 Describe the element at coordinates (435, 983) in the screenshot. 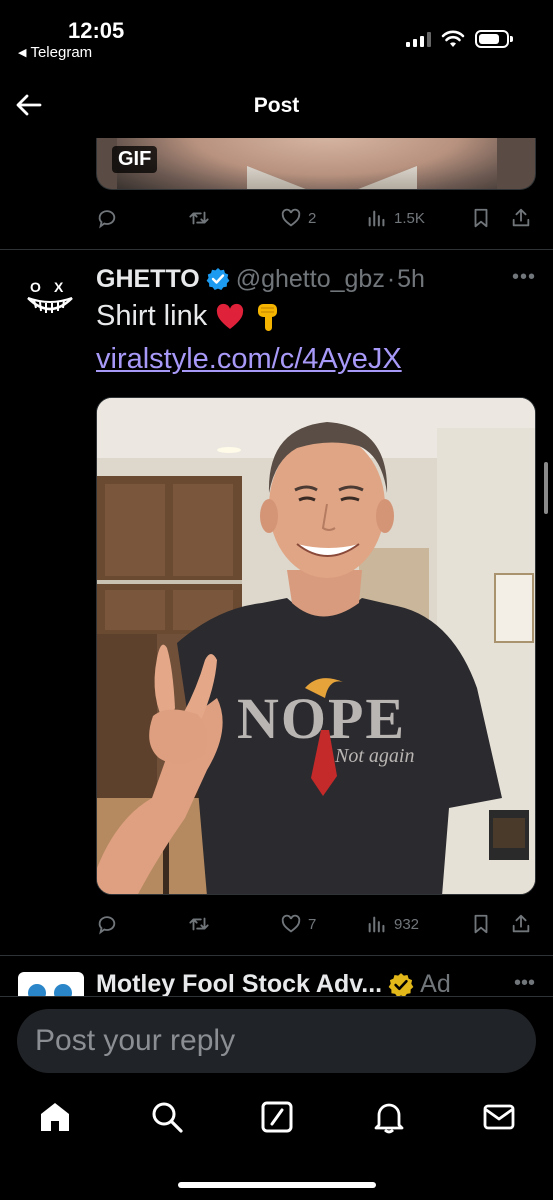

I see `ad-label: Ad` at that location.